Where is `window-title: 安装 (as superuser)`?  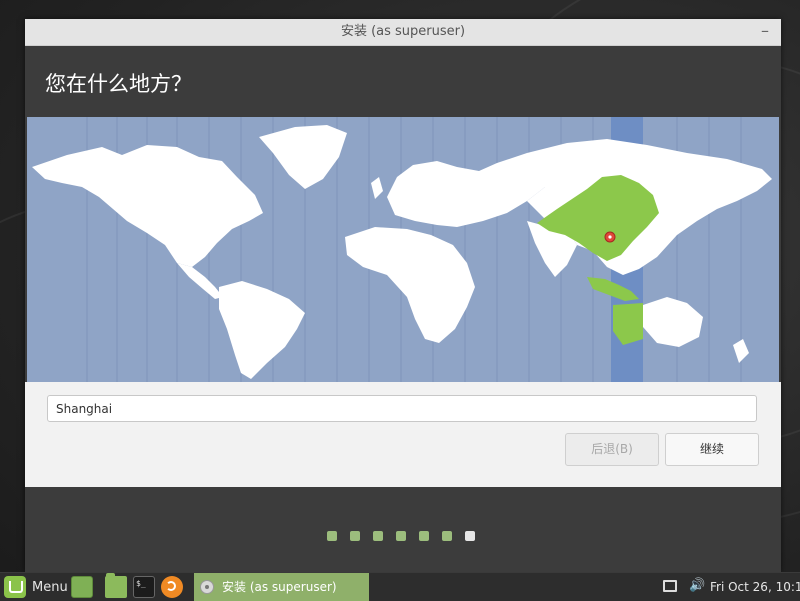
window-title: 安装 (as superuser) is located at coordinates (403, 31).